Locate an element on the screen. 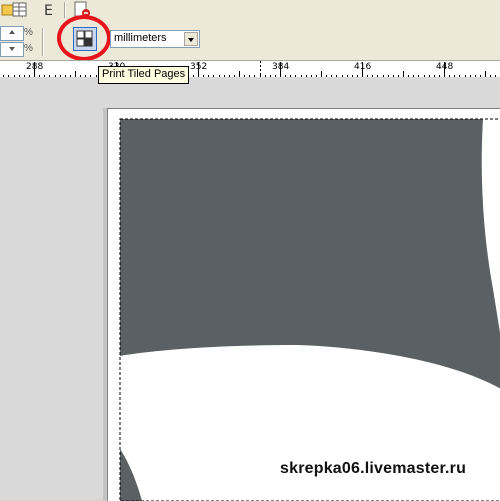 Image resolution: width=500 pixels, height=501 pixels. spin-up-icon is located at coordinates (12, 32).